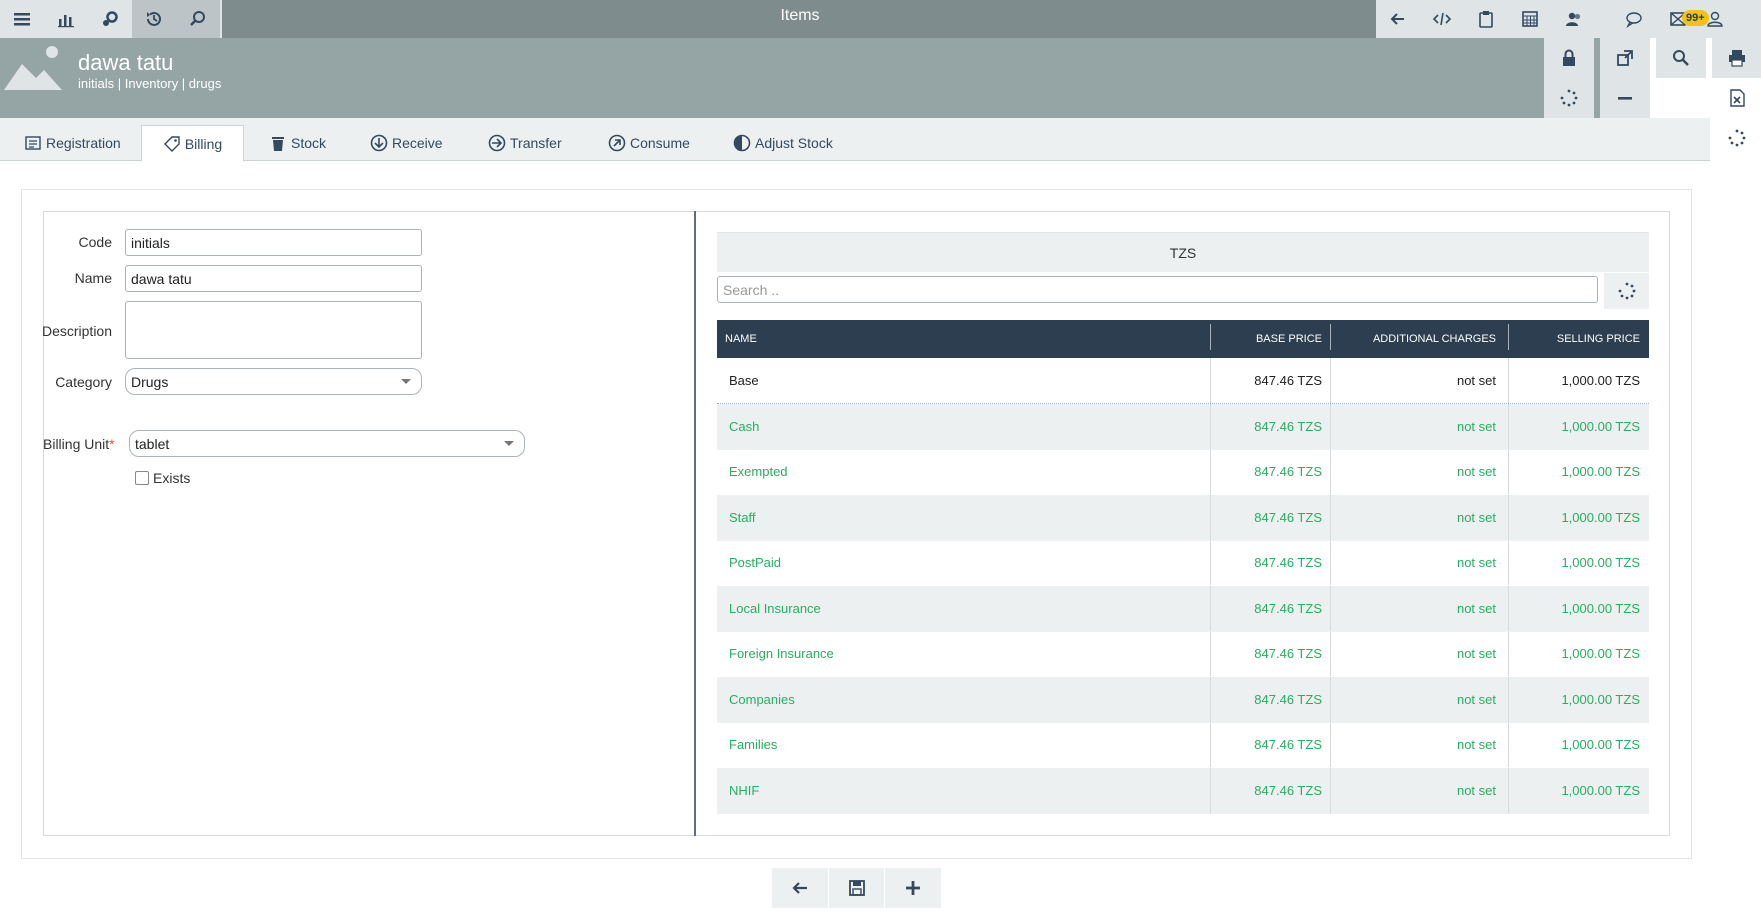  I want to click on tab-transfer: Transfer, so click(525, 143).